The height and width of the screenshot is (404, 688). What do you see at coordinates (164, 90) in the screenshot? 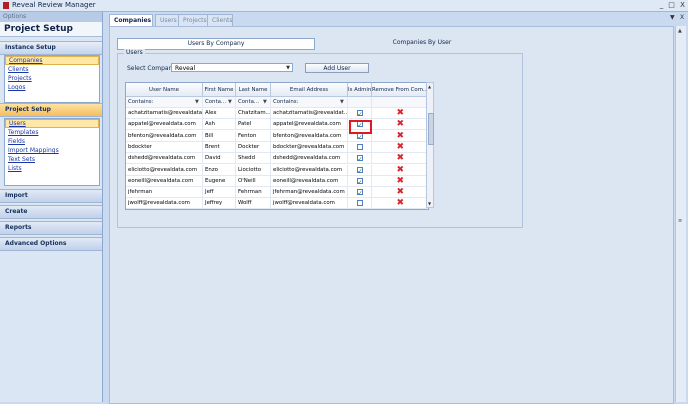
I see `col-user-name: User Name` at bounding box center [164, 90].